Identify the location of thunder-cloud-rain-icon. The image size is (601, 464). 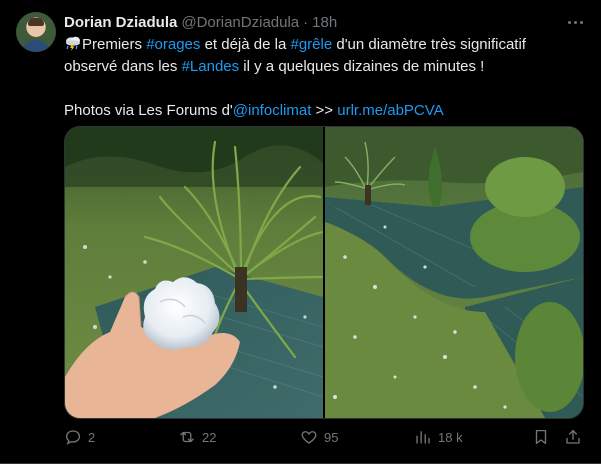
(73, 43).